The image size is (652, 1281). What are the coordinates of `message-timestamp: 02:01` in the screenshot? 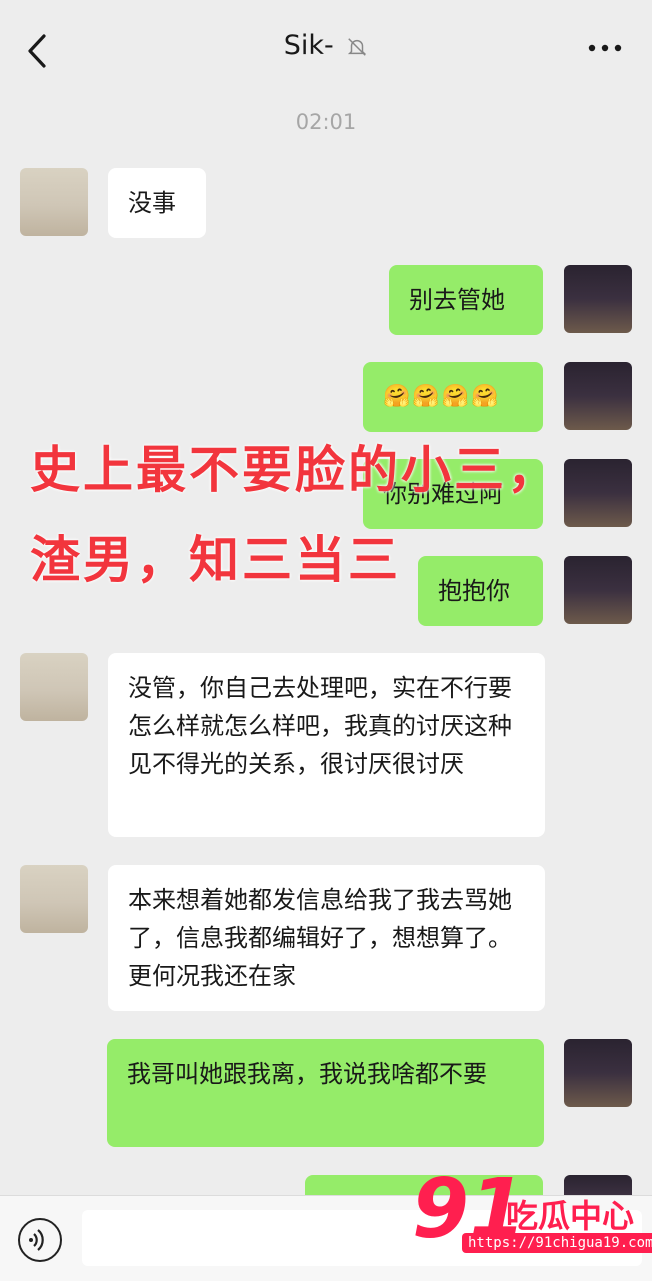 It's located at (326, 122).